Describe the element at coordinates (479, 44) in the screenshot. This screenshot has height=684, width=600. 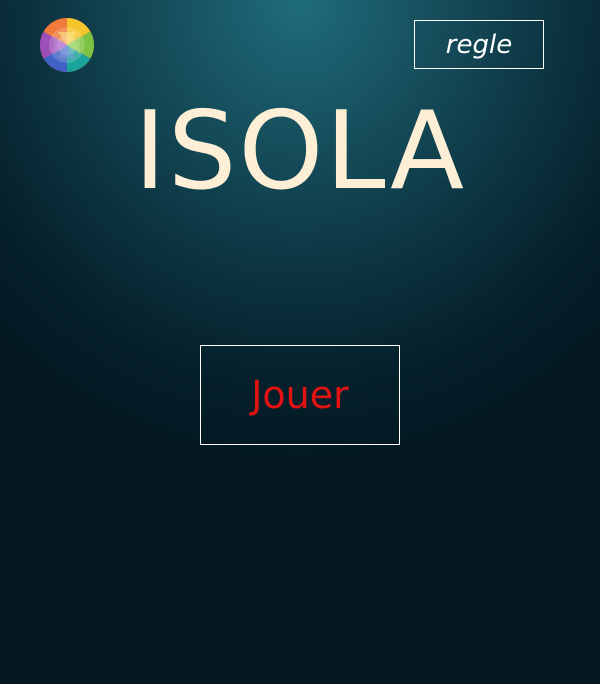
I see `rules-button: regle` at that location.